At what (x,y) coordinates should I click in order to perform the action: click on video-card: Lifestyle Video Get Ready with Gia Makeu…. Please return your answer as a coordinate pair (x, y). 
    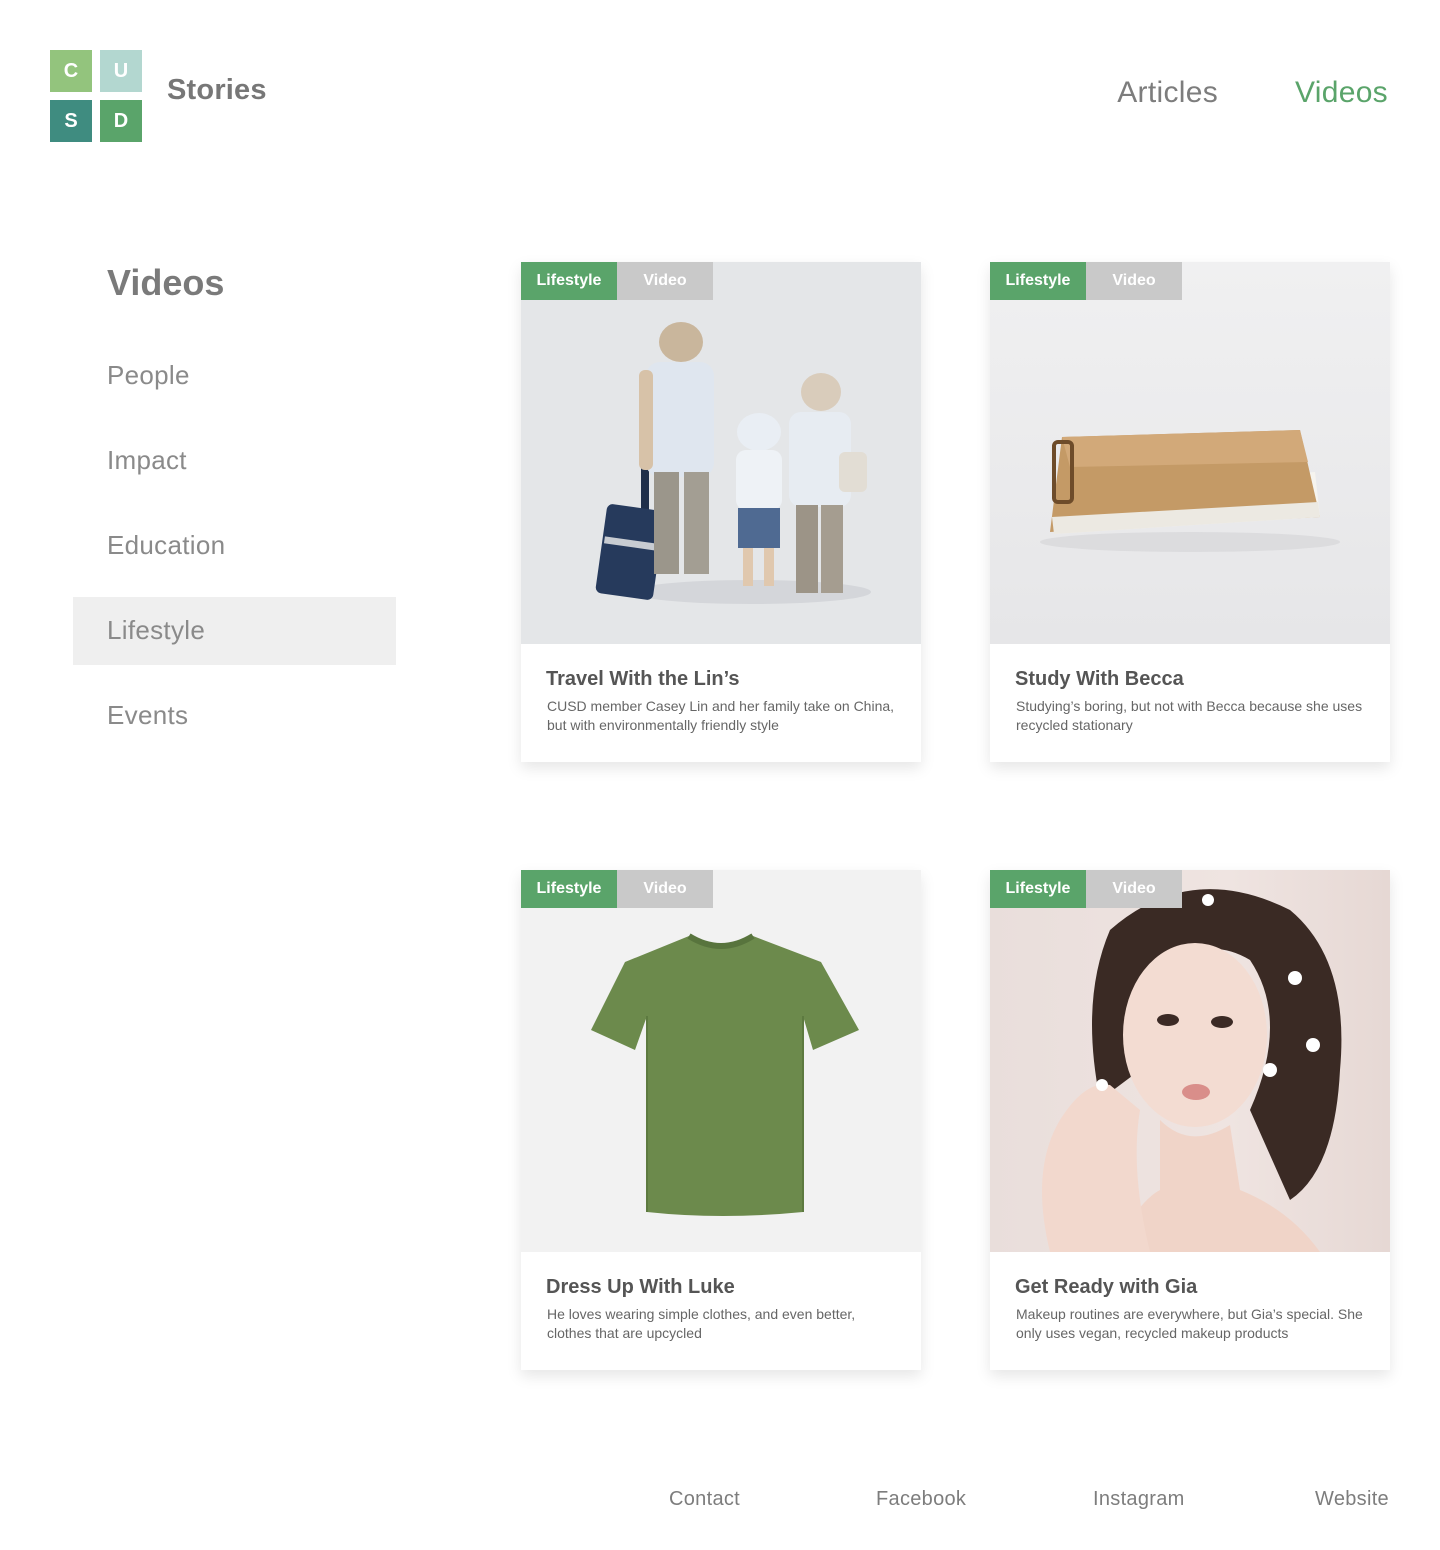
    Looking at the image, I should click on (1190, 1120).